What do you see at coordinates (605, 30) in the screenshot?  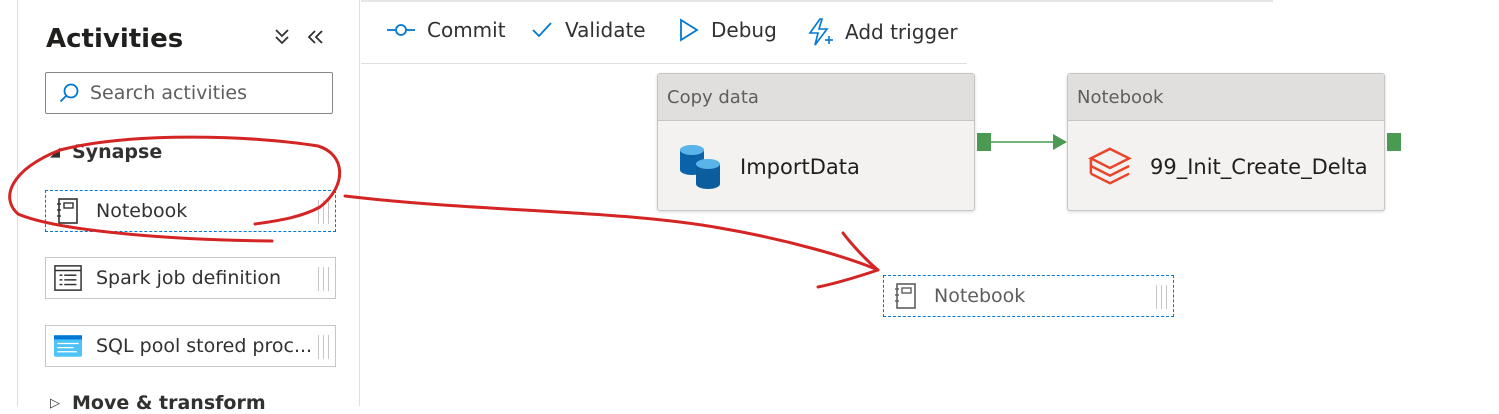 I see `validate-label: Validate` at bounding box center [605, 30].